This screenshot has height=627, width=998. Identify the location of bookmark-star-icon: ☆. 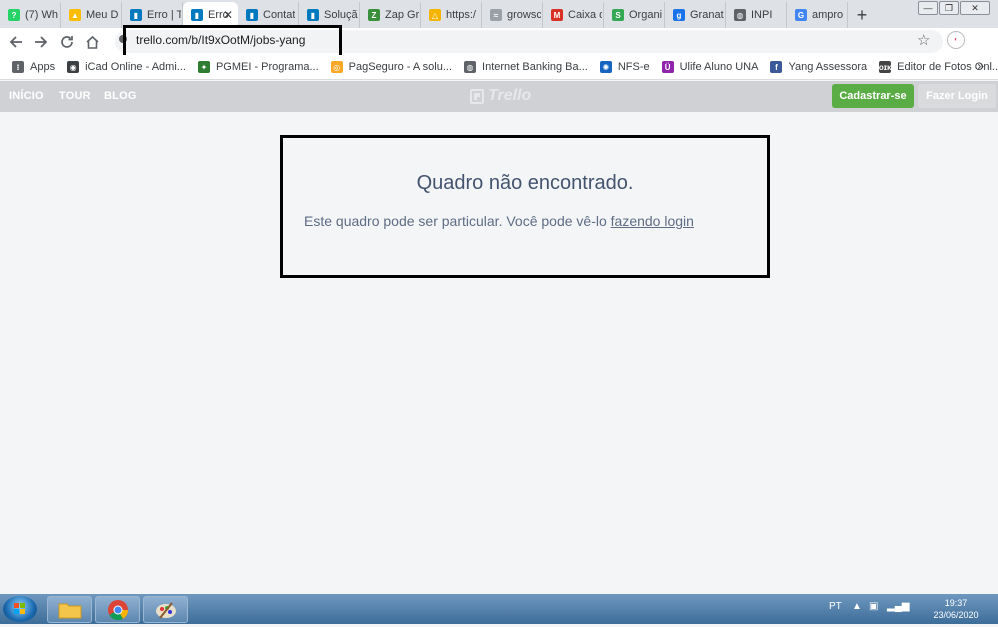
(923, 40).